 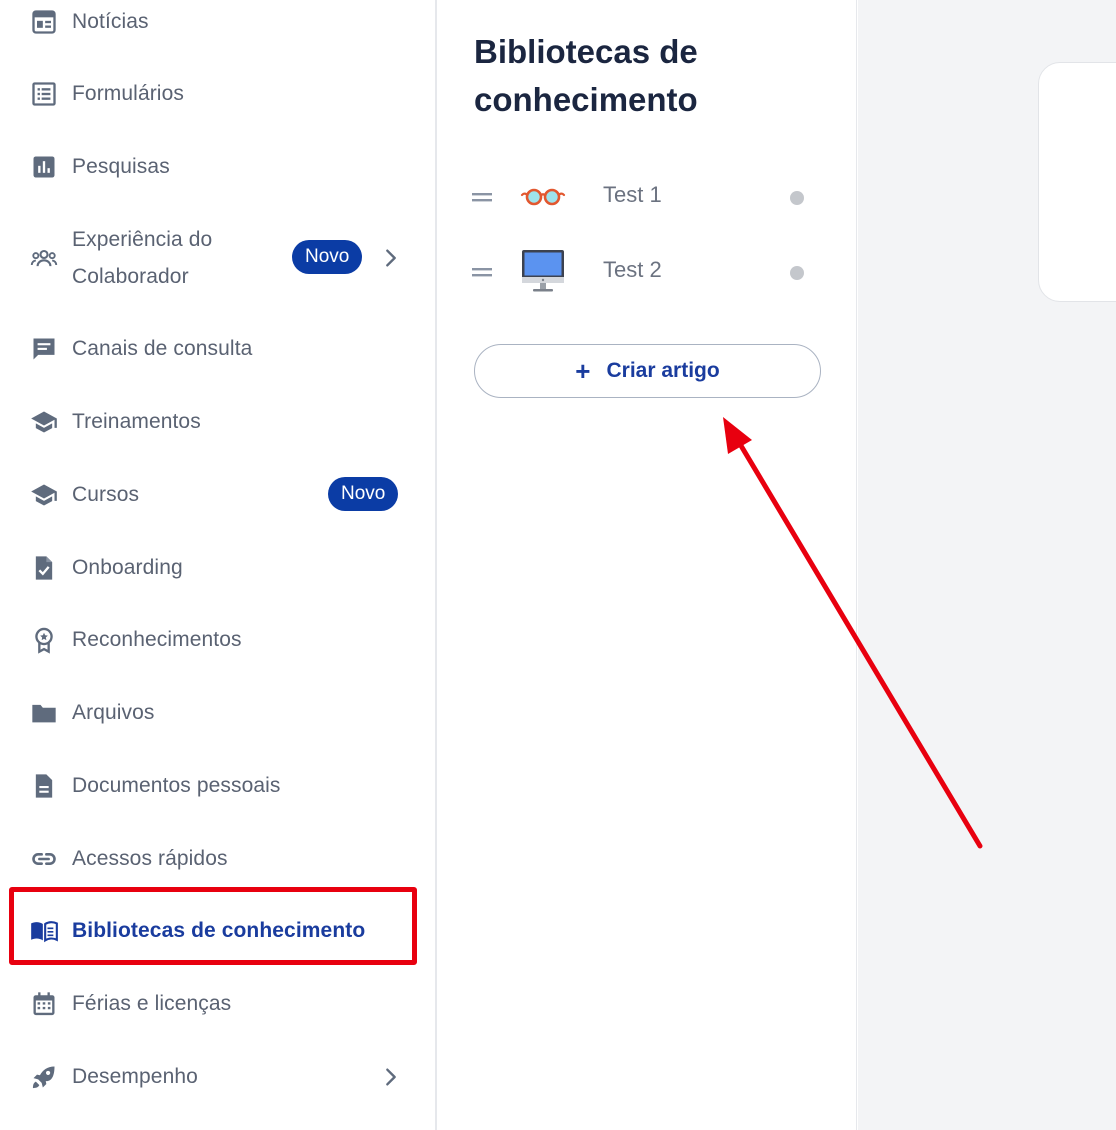 What do you see at coordinates (44, 568) in the screenshot?
I see `document-check-icon` at bounding box center [44, 568].